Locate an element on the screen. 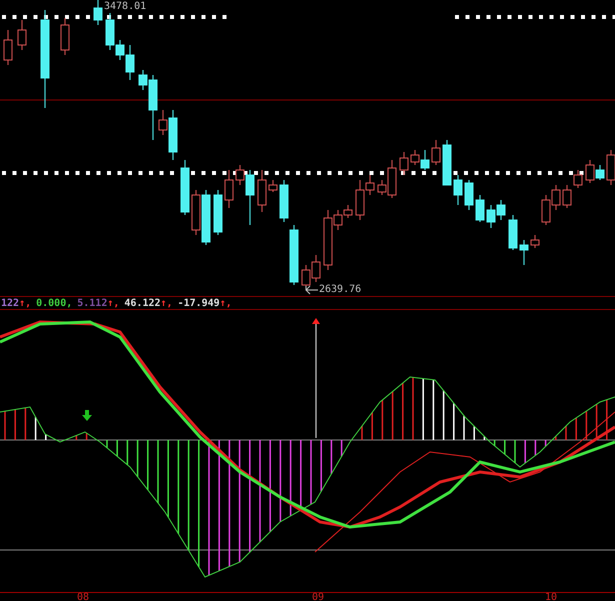 The image size is (615, 601). axis-date-label: 10 is located at coordinates (551, 597).